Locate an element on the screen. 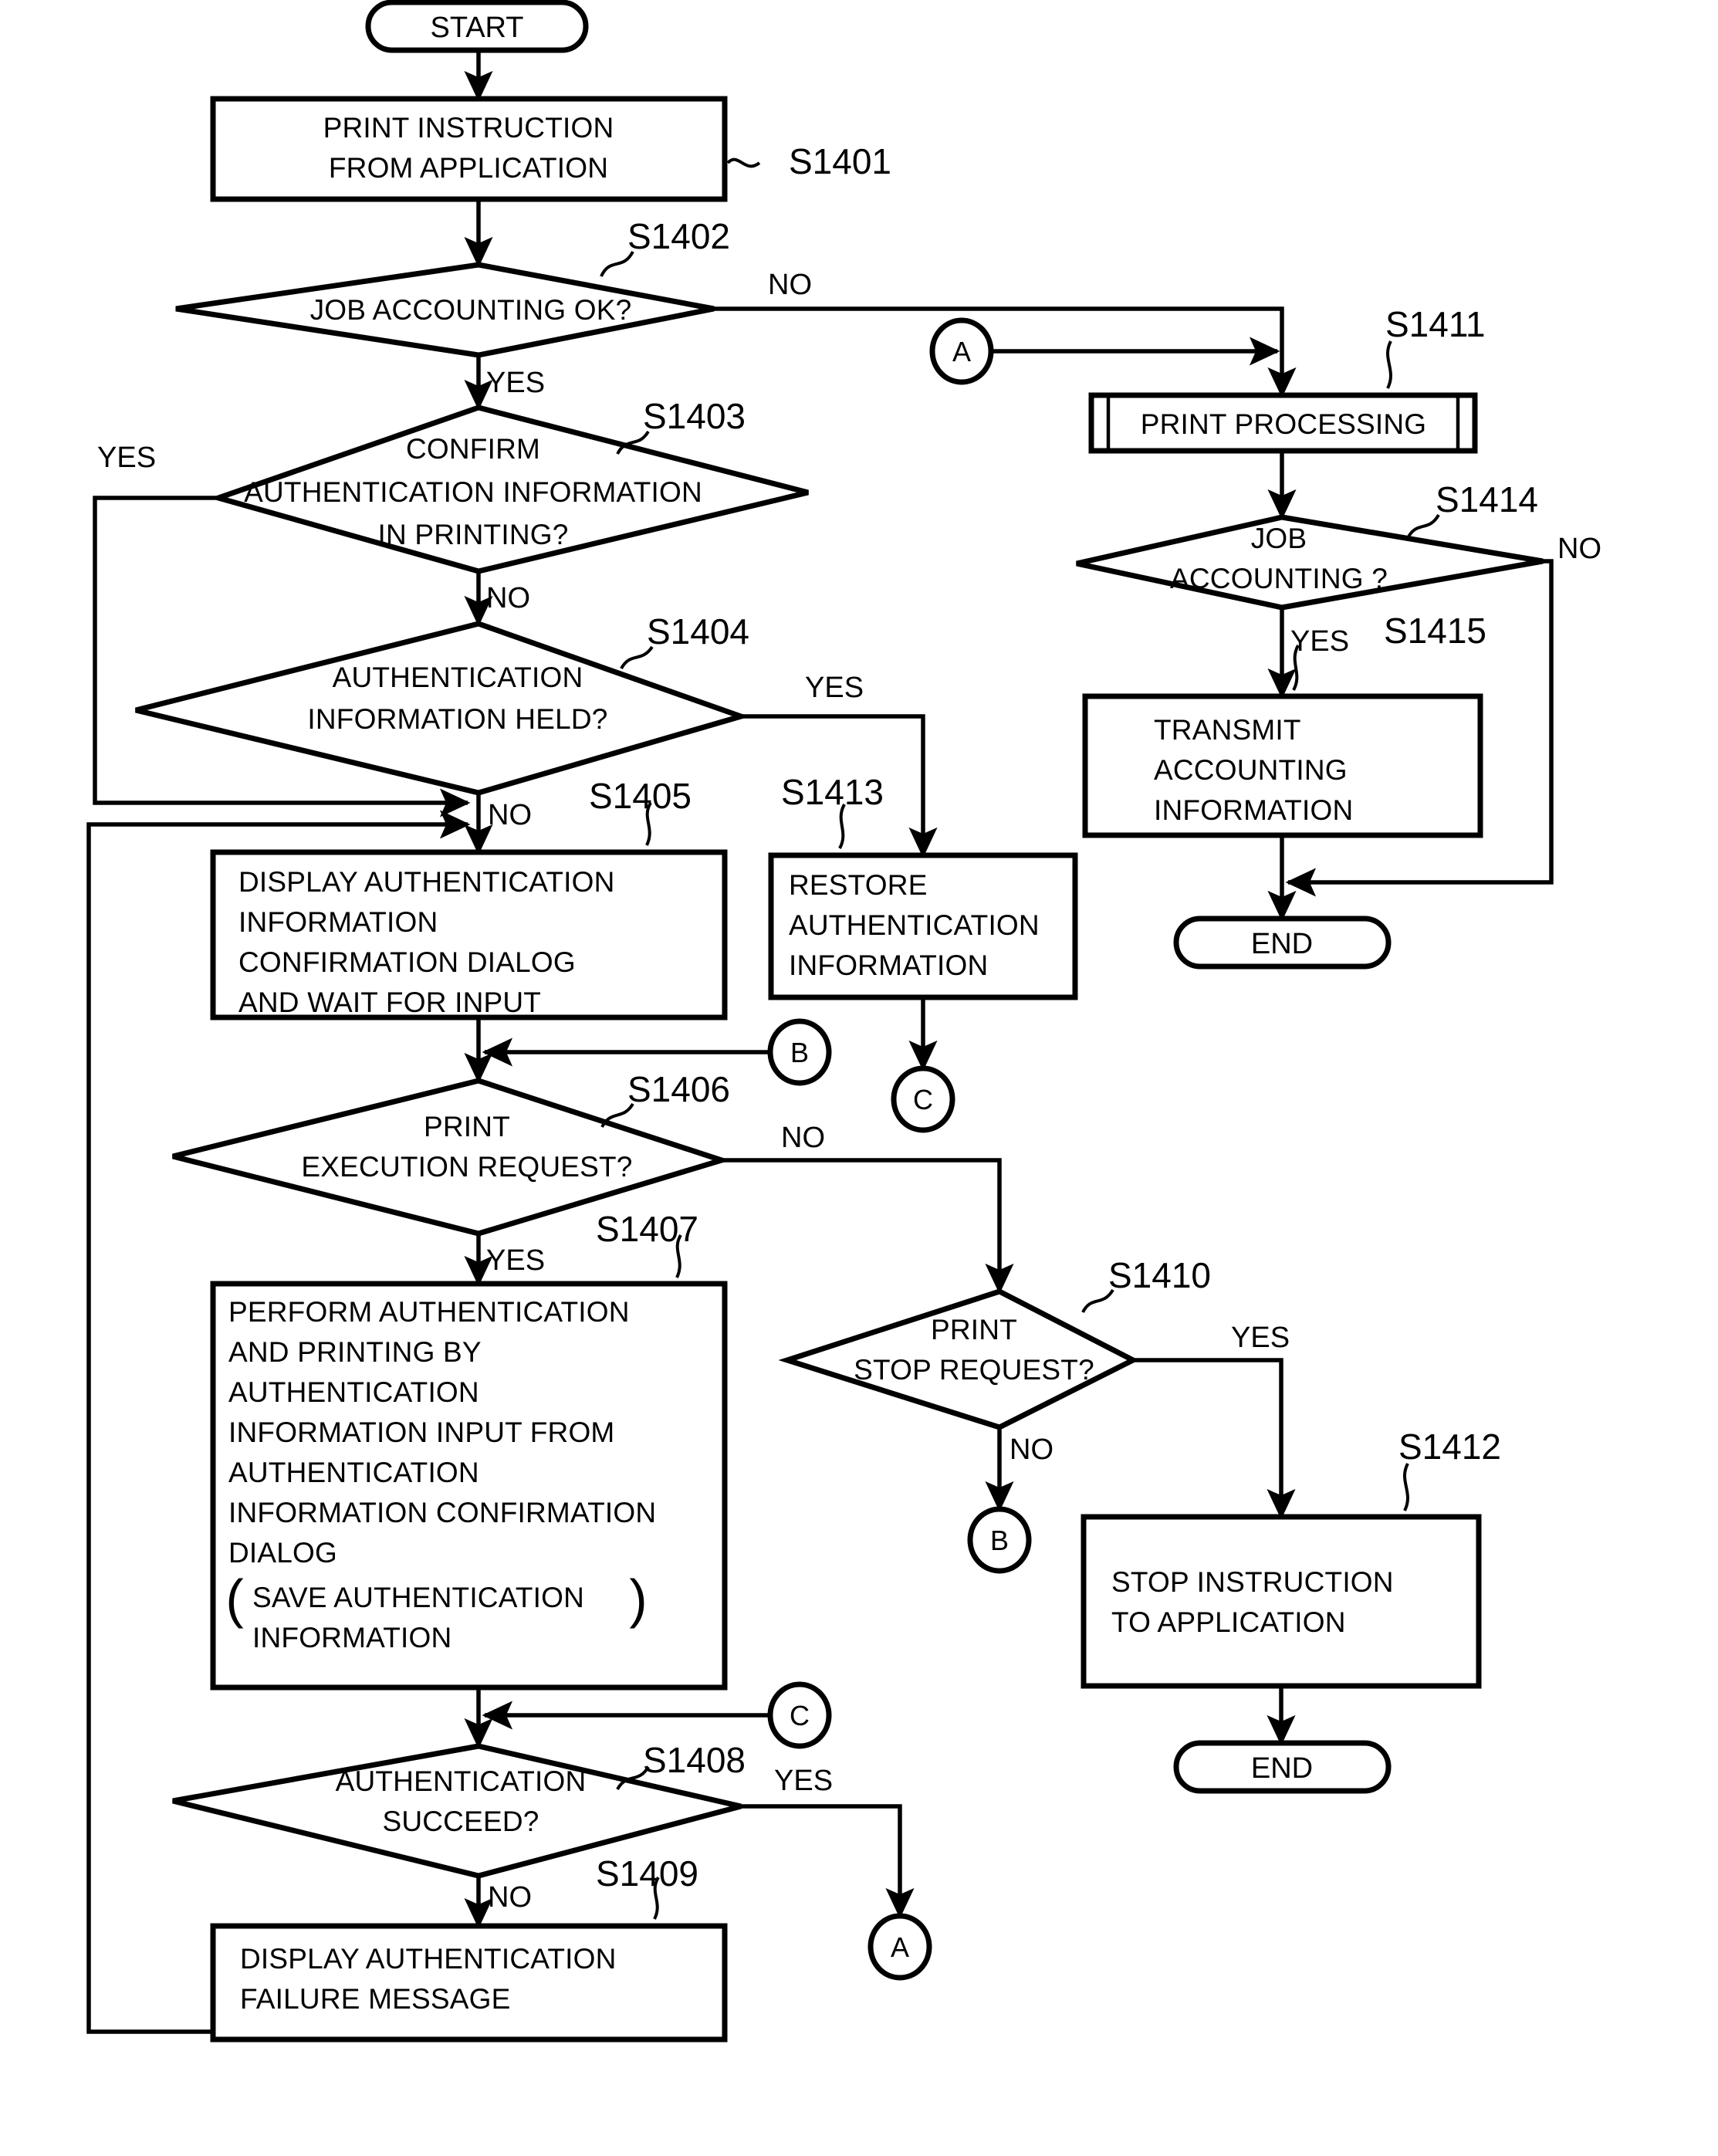 This screenshot has height=2156, width=1718. step-label-s1403: S1403 is located at coordinates (695, 416).